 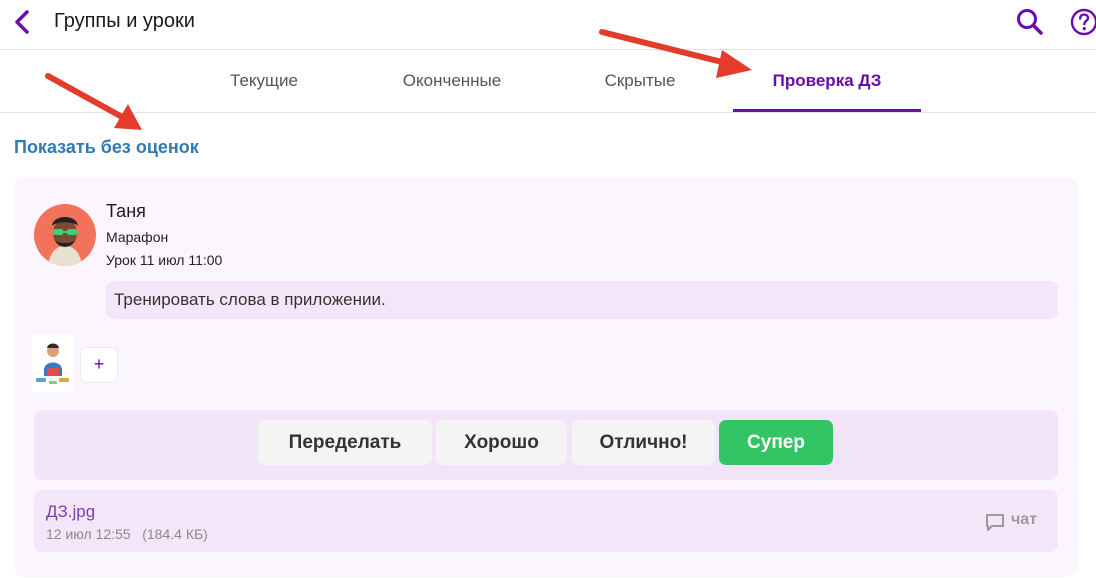 What do you see at coordinates (126, 211) in the screenshot?
I see `student-name: Таня` at bounding box center [126, 211].